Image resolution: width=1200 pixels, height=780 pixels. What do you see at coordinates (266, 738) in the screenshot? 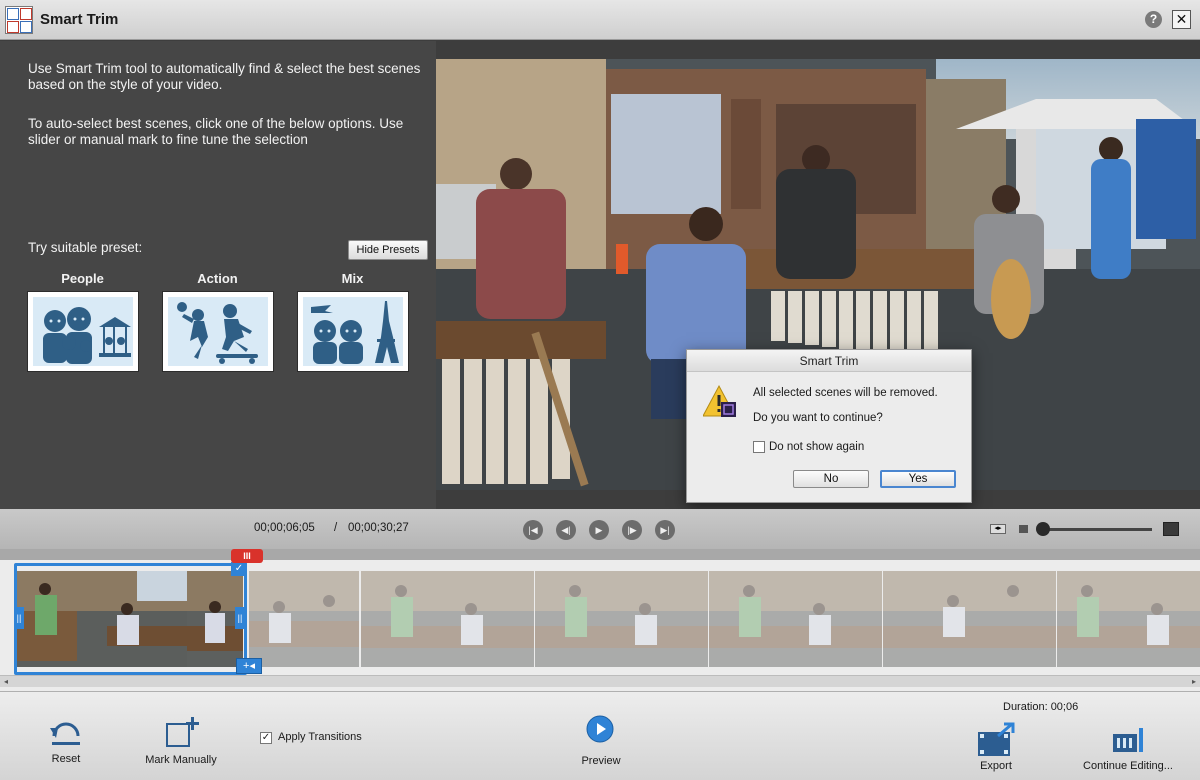
I see `apply-transitions-checkbox: ✓` at bounding box center [266, 738].